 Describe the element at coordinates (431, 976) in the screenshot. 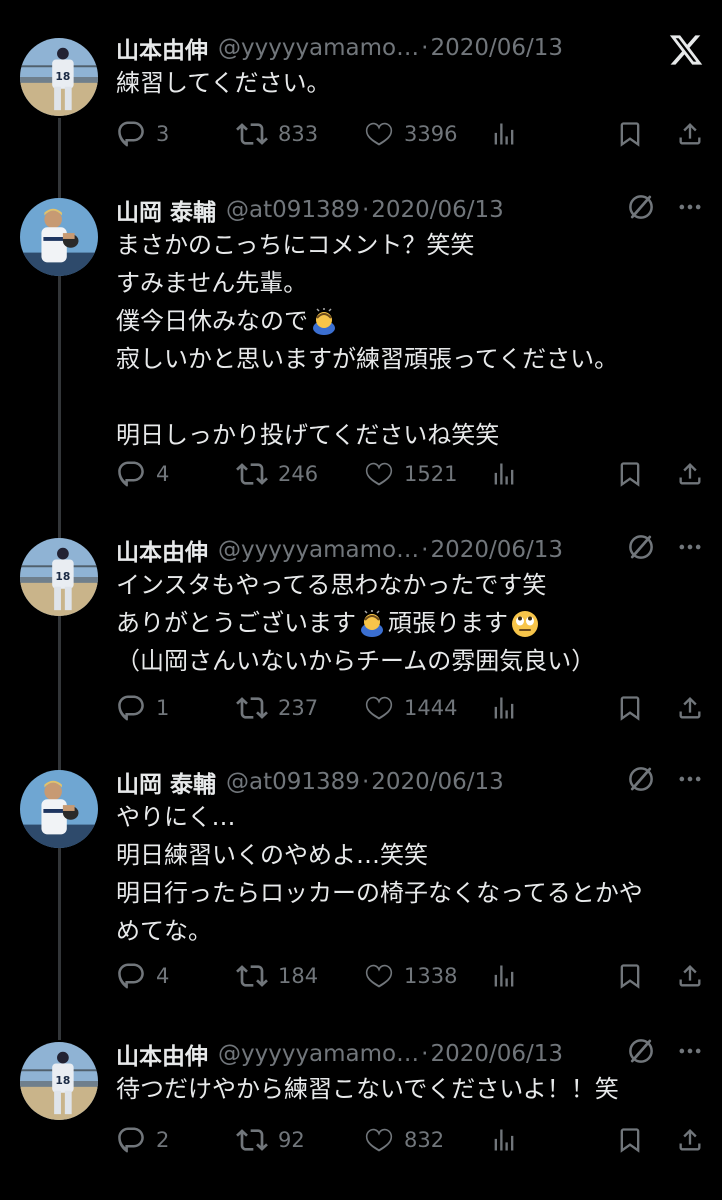

I see `like-count: 1338` at that location.